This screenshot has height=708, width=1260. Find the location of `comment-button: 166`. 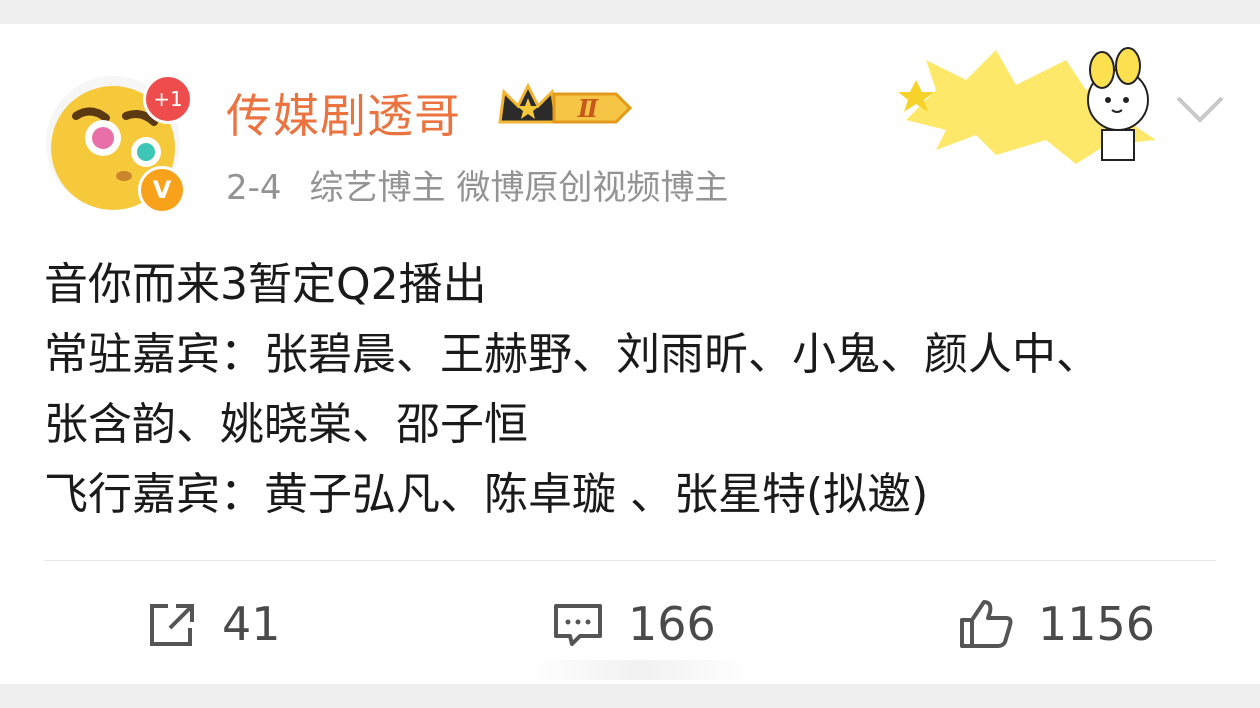

comment-button: 166 is located at coordinates (634, 624).